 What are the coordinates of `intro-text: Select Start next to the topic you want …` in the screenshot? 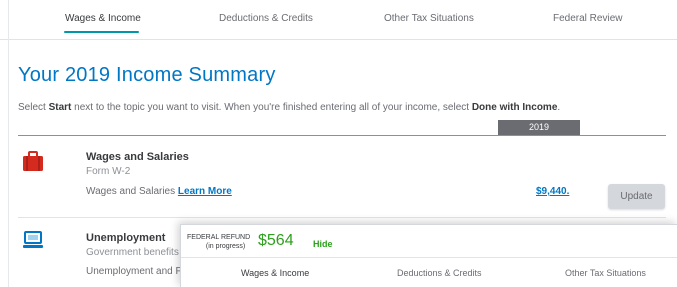 It's located at (289, 107).